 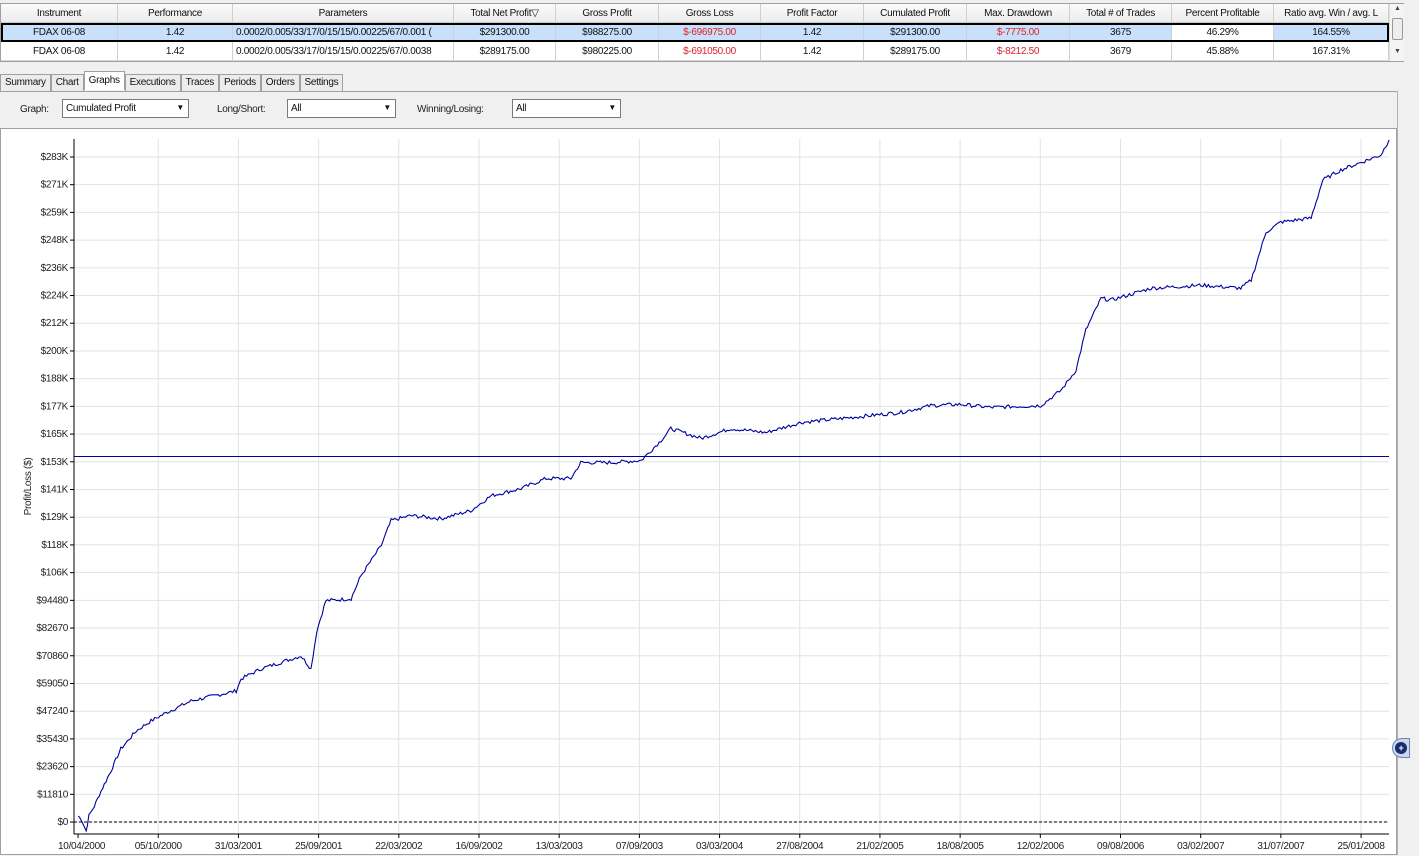 I want to click on y-tick-label: $259K, so click(x=55, y=212).